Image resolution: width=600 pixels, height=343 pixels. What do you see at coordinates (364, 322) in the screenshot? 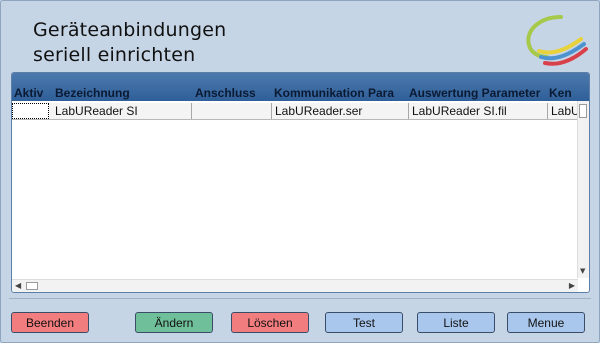
I see `test-button: Test` at bounding box center [364, 322].